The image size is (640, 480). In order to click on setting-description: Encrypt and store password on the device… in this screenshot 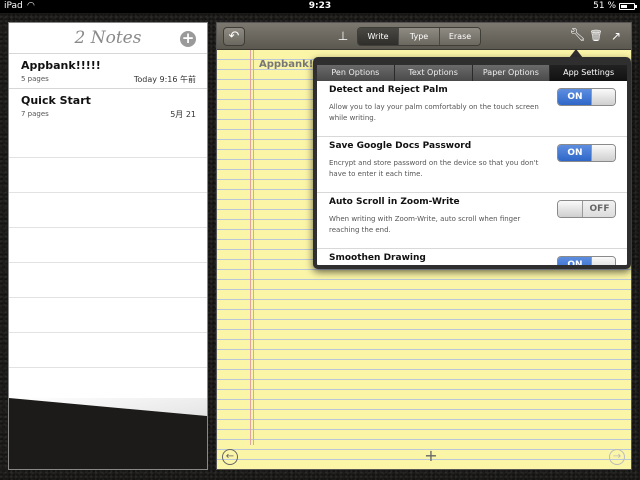, I will do `click(434, 168)`.